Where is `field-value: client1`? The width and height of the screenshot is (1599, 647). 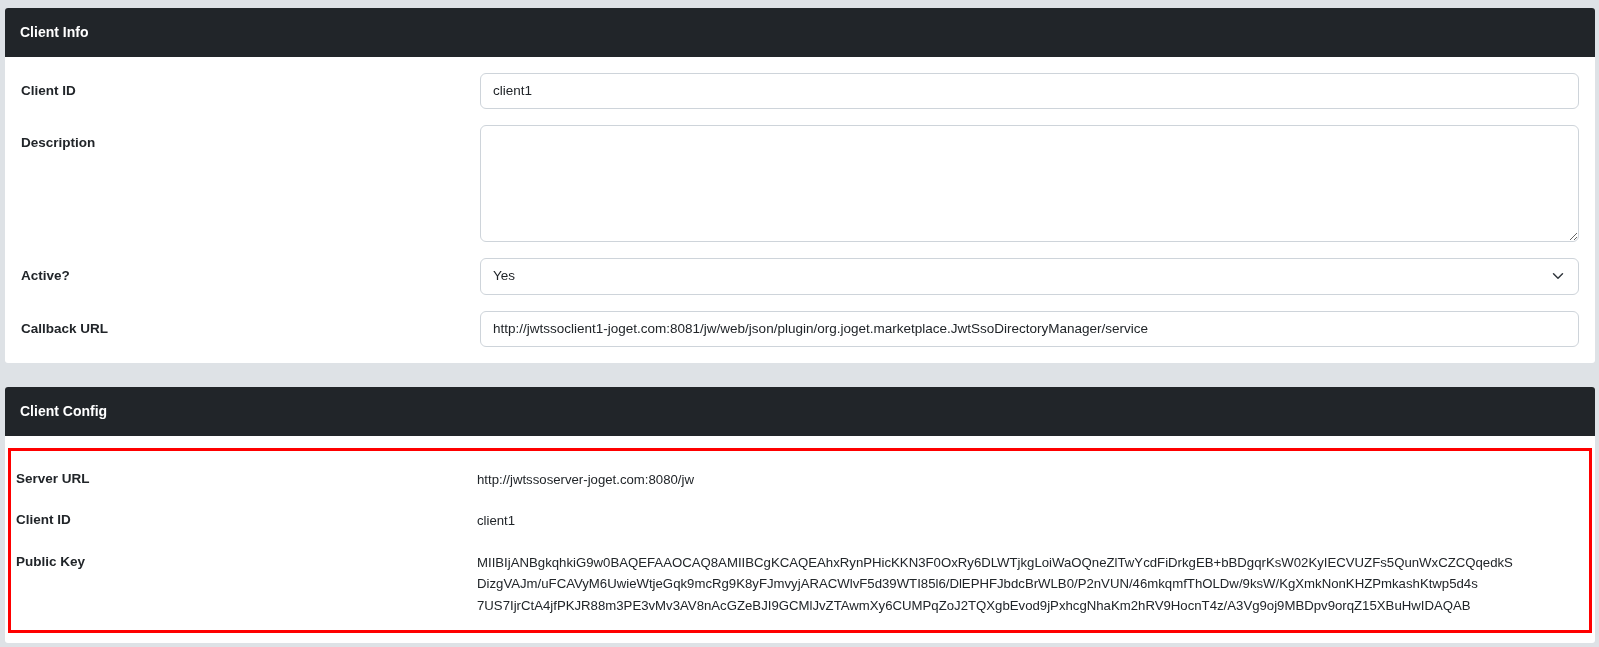 field-value: client1 is located at coordinates (496, 521).